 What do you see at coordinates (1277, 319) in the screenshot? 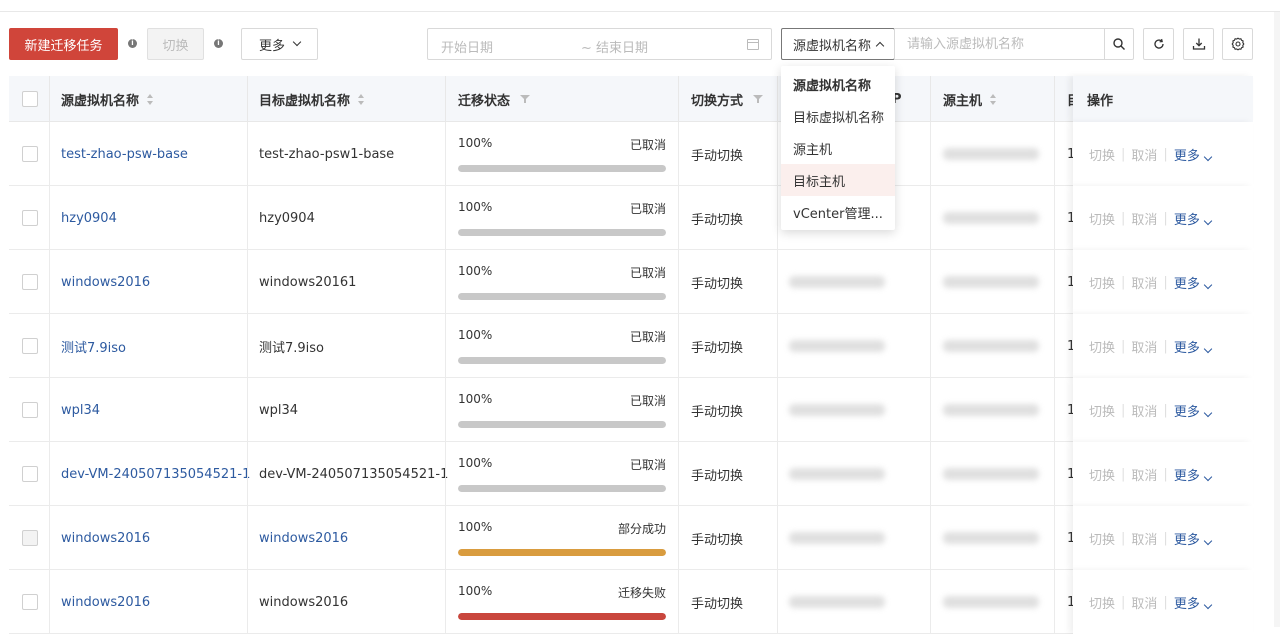
I see `scrollbar` at bounding box center [1277, 319].